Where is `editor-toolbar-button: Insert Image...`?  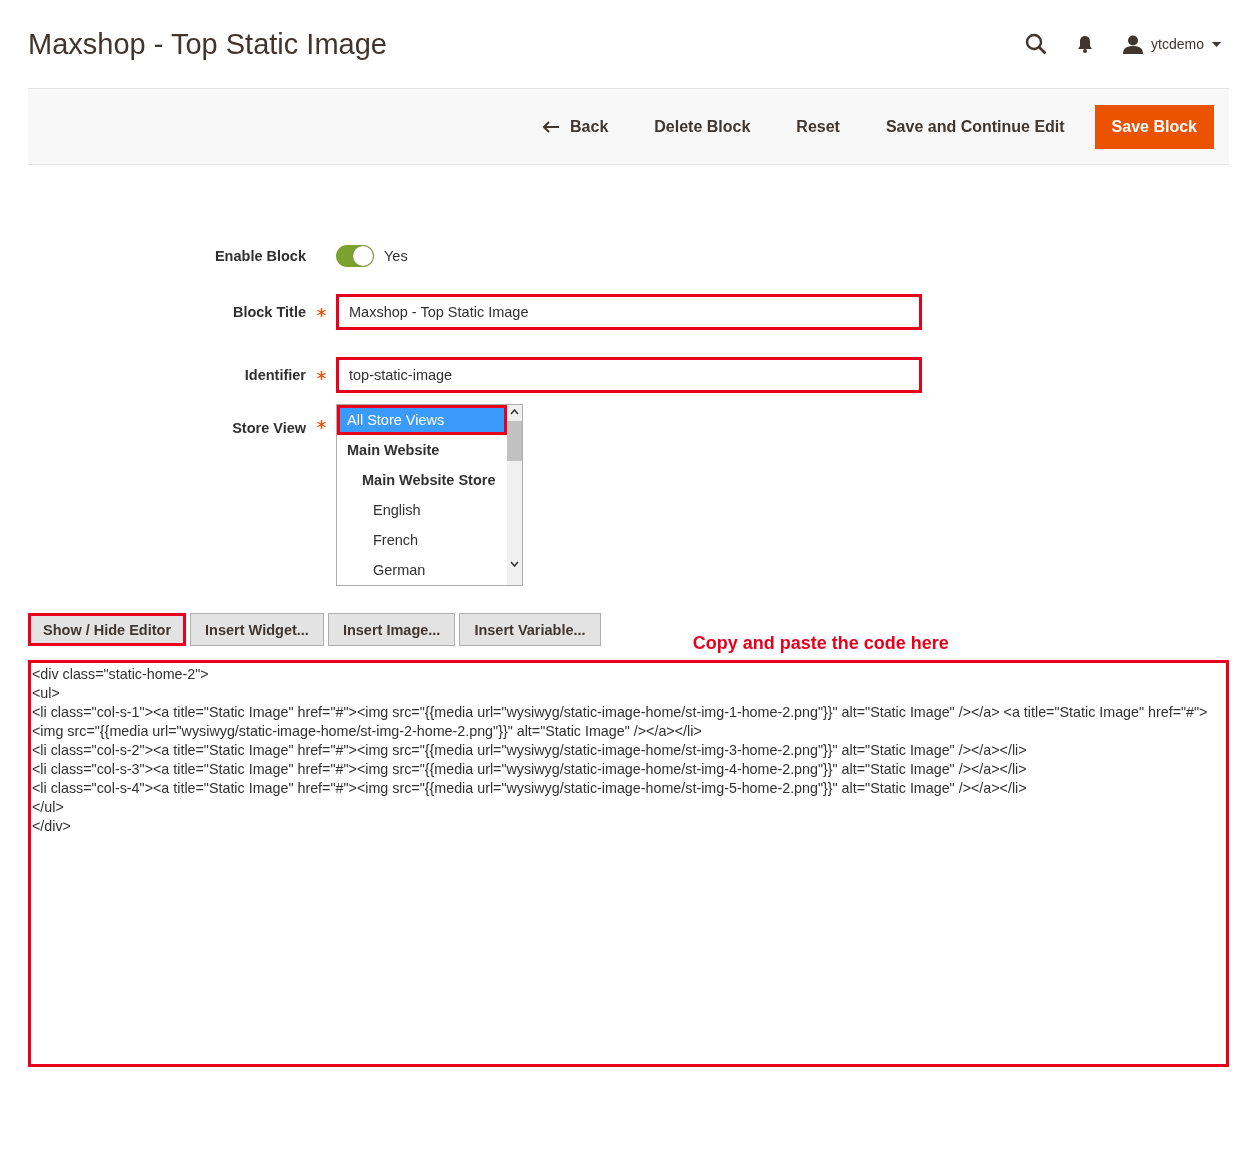
editor-toolbar-button: Insert Image... is located at coordinates (391, 629).